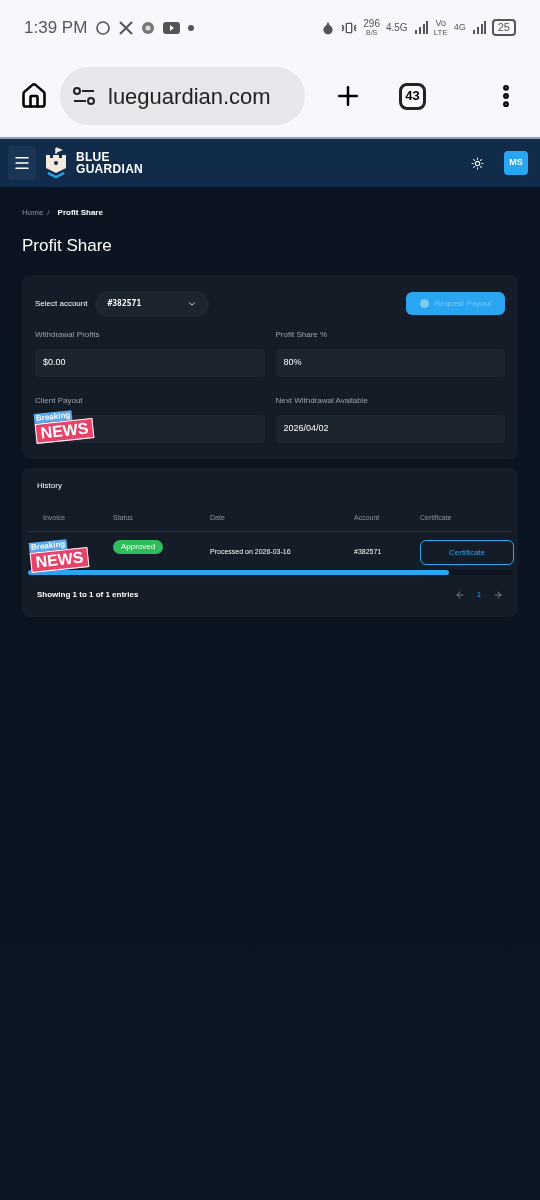 Image resolution: width=540 pixels, height=1200 pixels. Describe the element at coordinates (33, 213) in the screenshot. I see `breadcrumb-link: Home` at that location.